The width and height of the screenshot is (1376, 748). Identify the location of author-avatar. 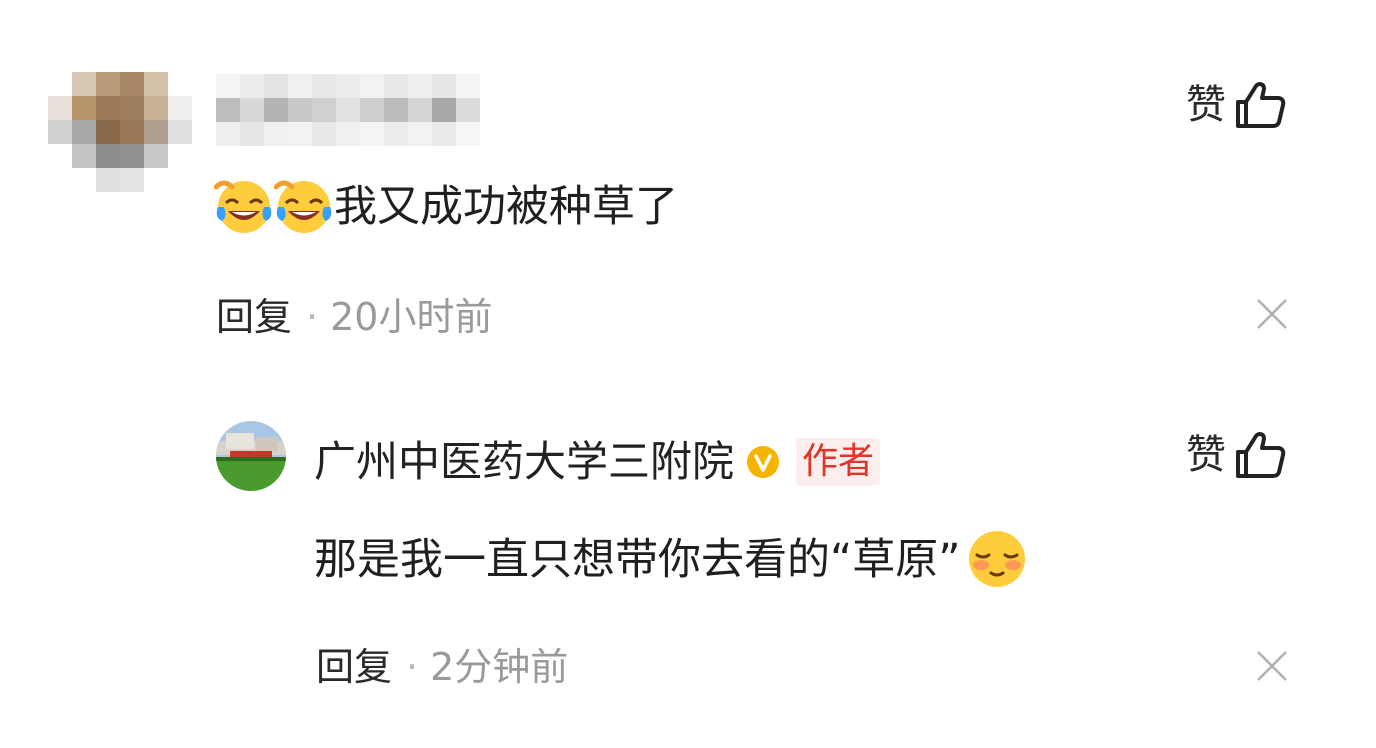
(251, 456).